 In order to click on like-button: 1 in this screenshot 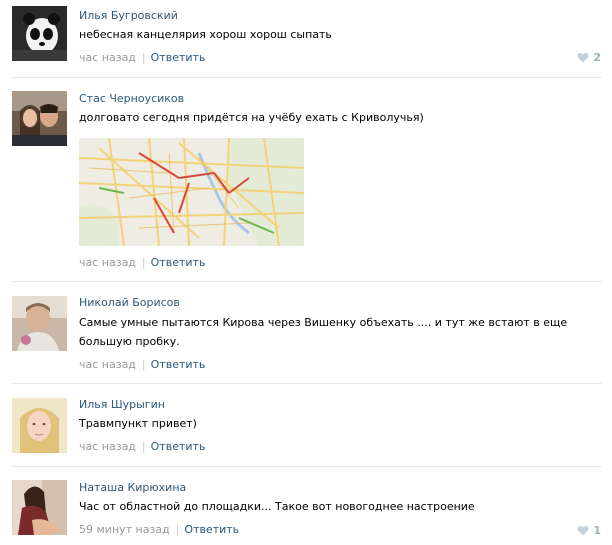, I will do `click(589, 530)`.